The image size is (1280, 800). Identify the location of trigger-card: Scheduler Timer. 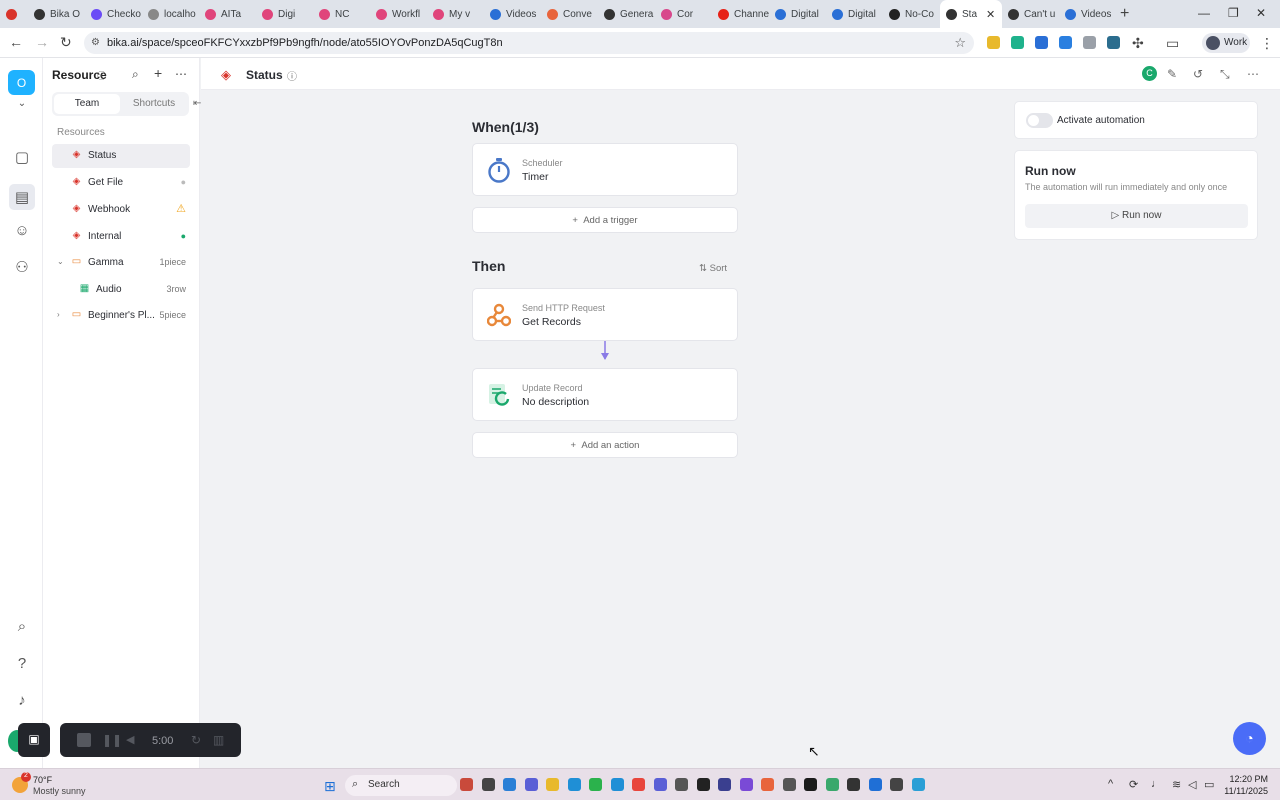
(605, 169).